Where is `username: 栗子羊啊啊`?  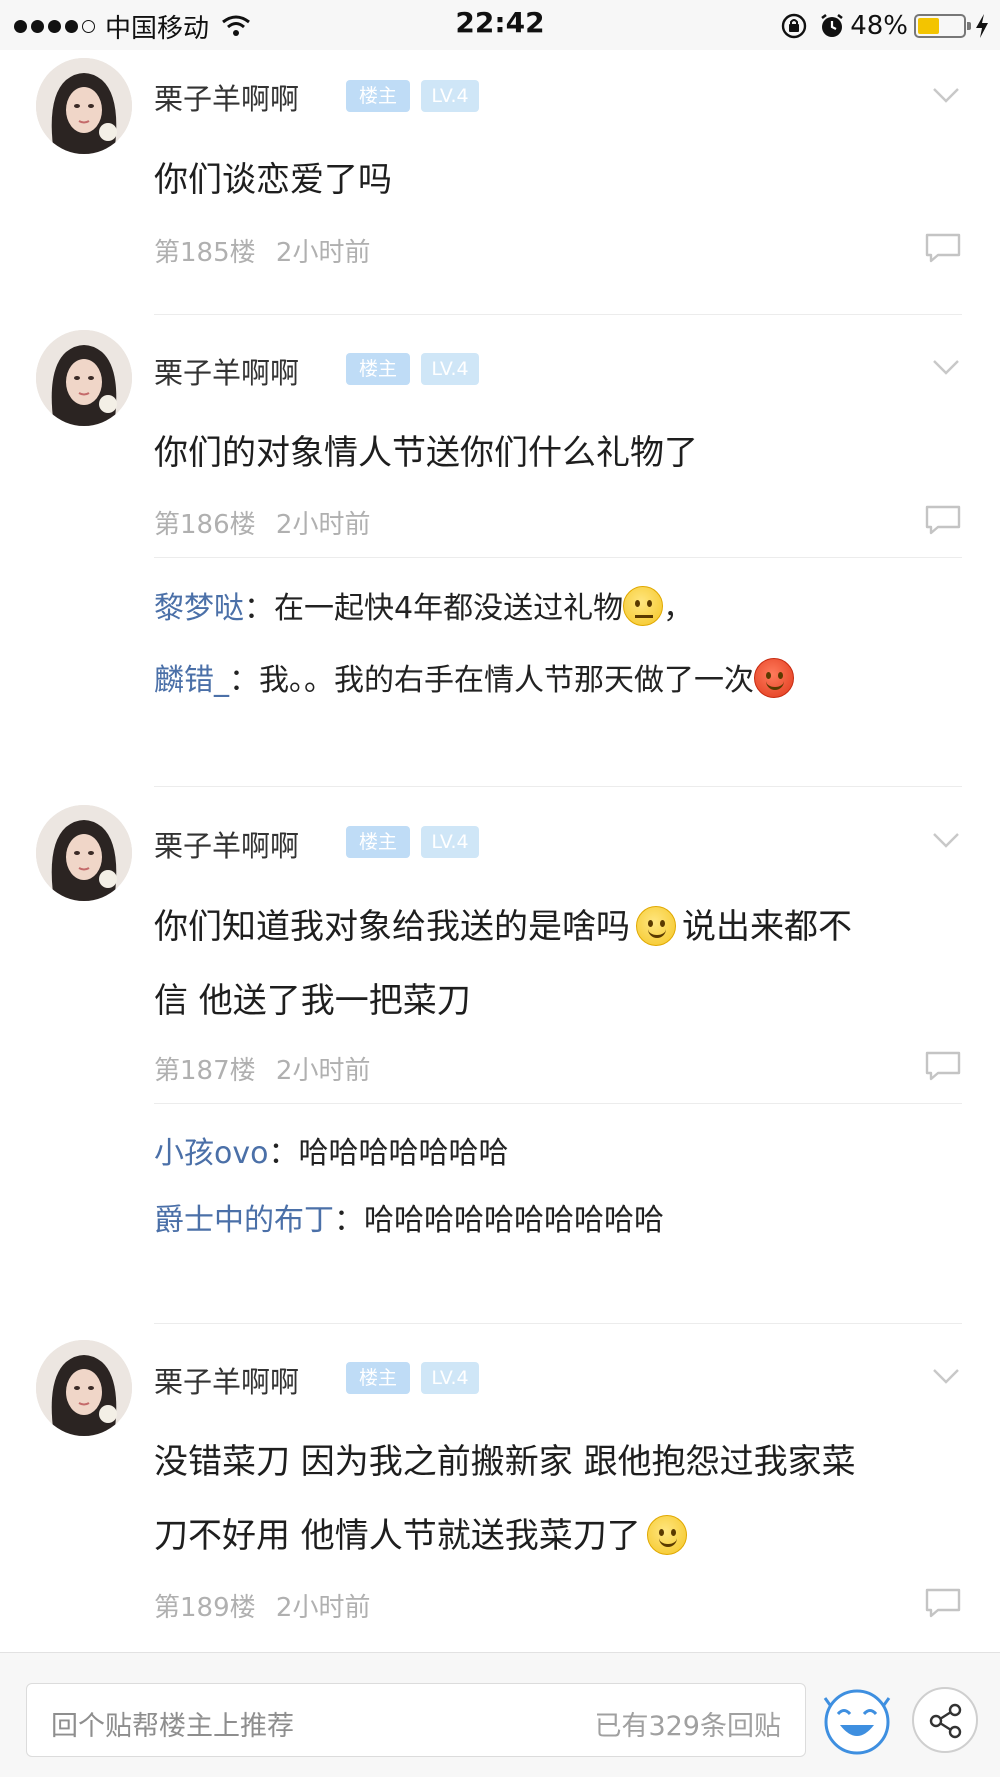
username: 栗子羊啊啊 is located at coordinates (226, 1380).